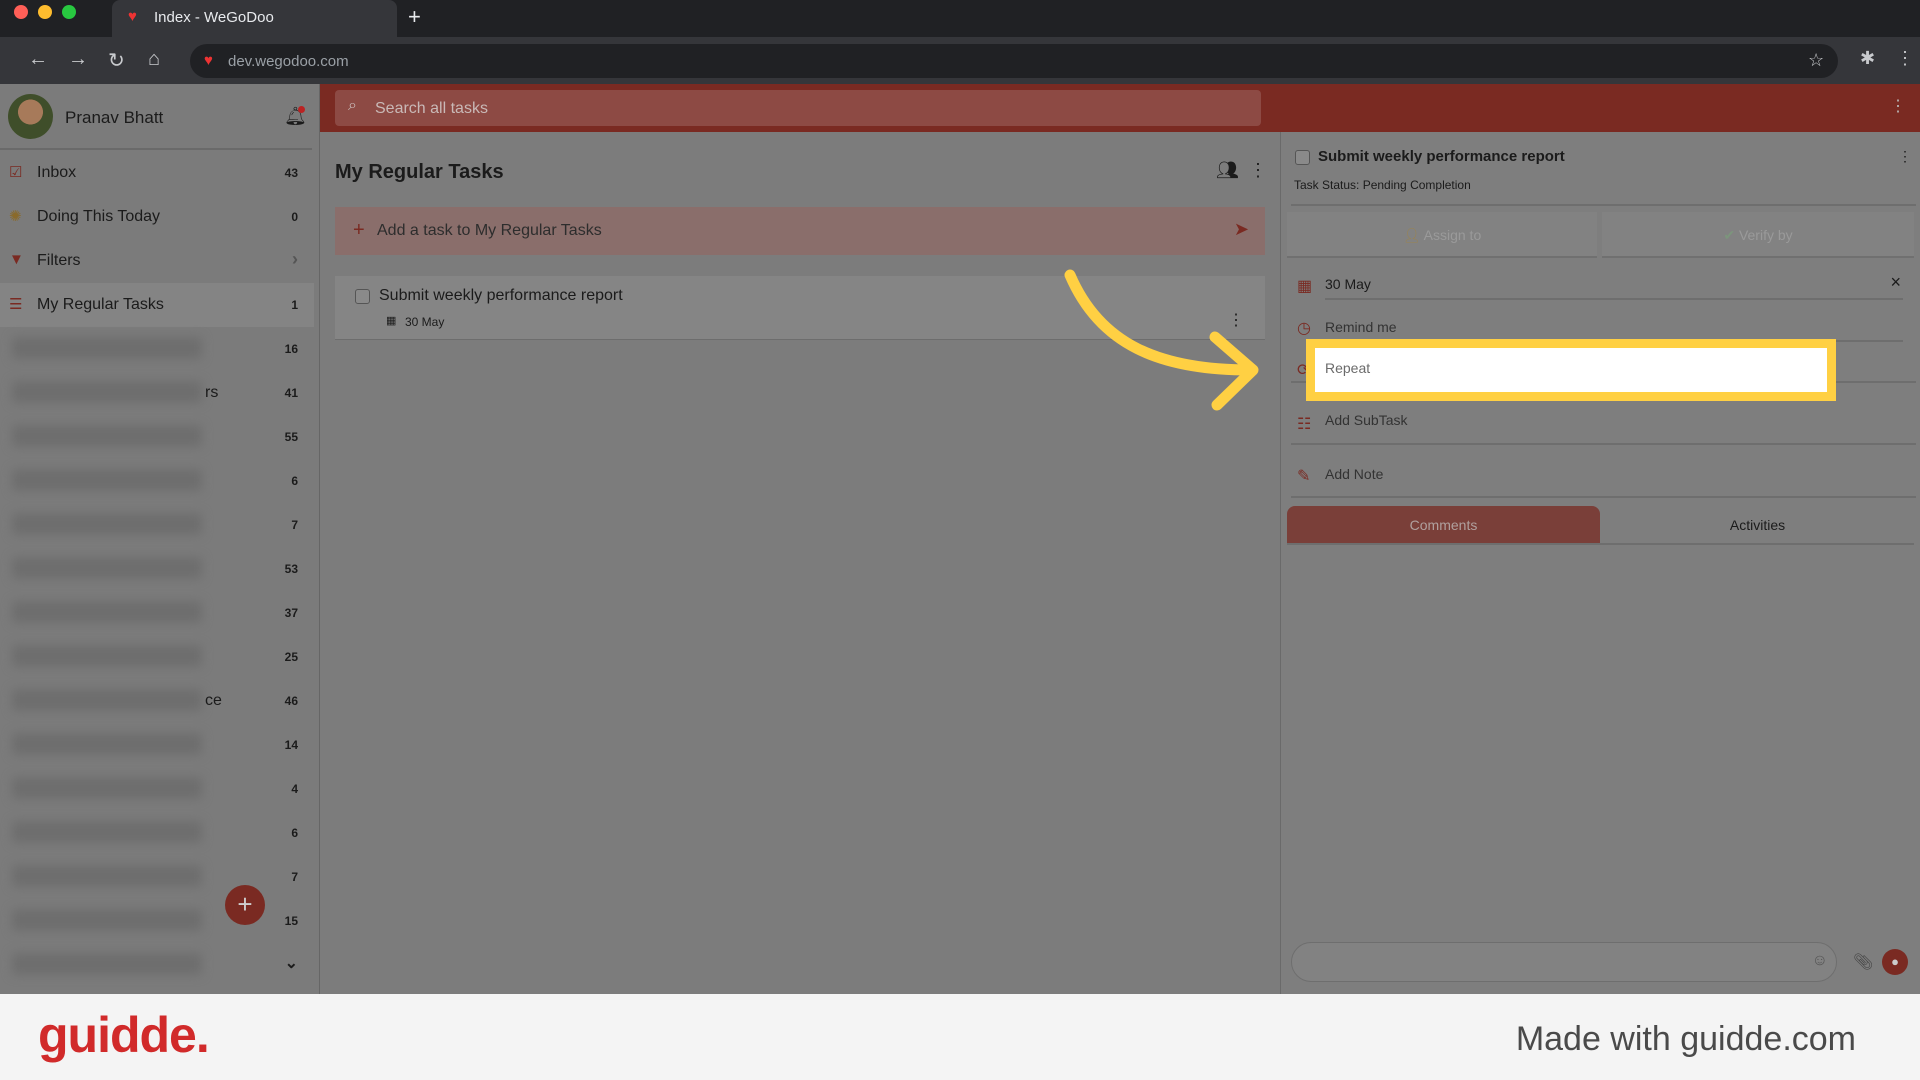 The image size is (1920, 1080). Describe the element at coordinates (1564, 962) in the screenshot. I see `comment-input: ☺` at that location.